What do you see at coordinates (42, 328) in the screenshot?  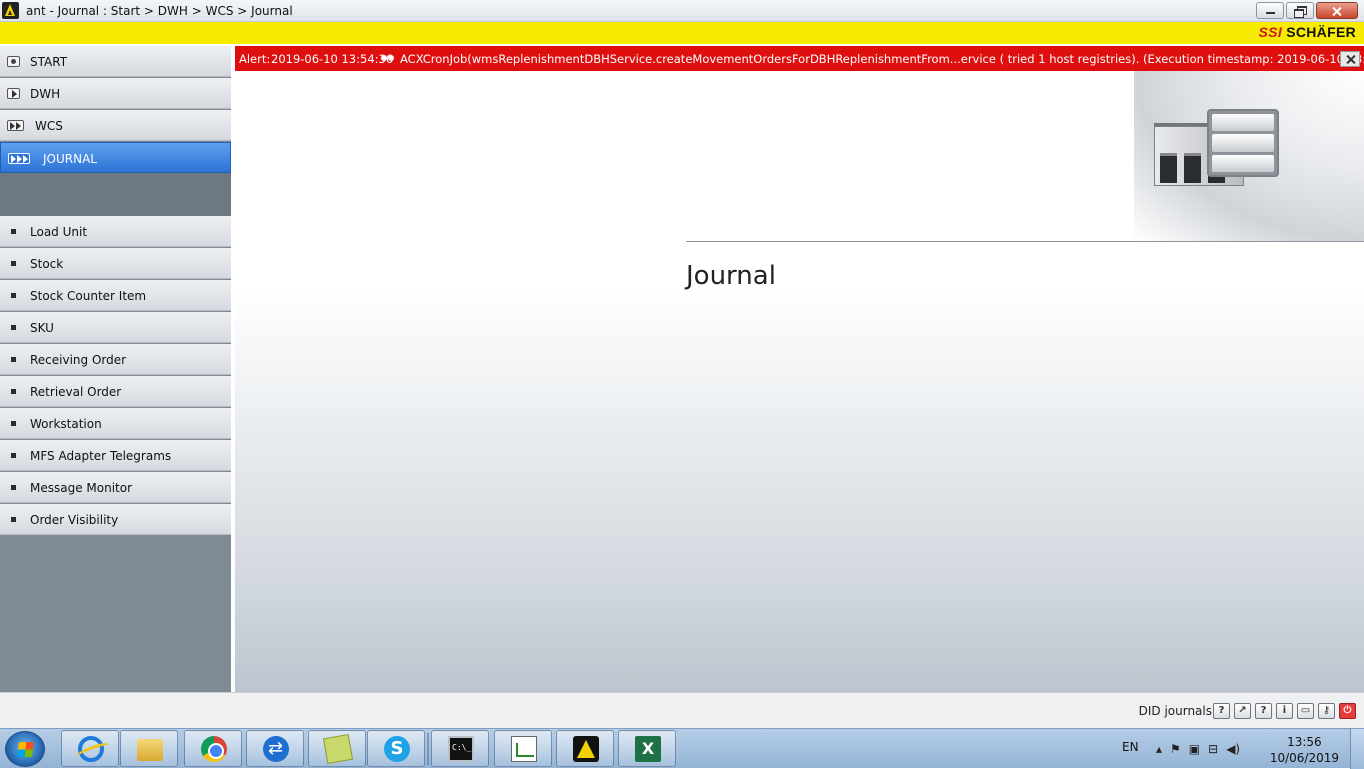 I see `nav-label: SKU` at bounding box center [42, 328].